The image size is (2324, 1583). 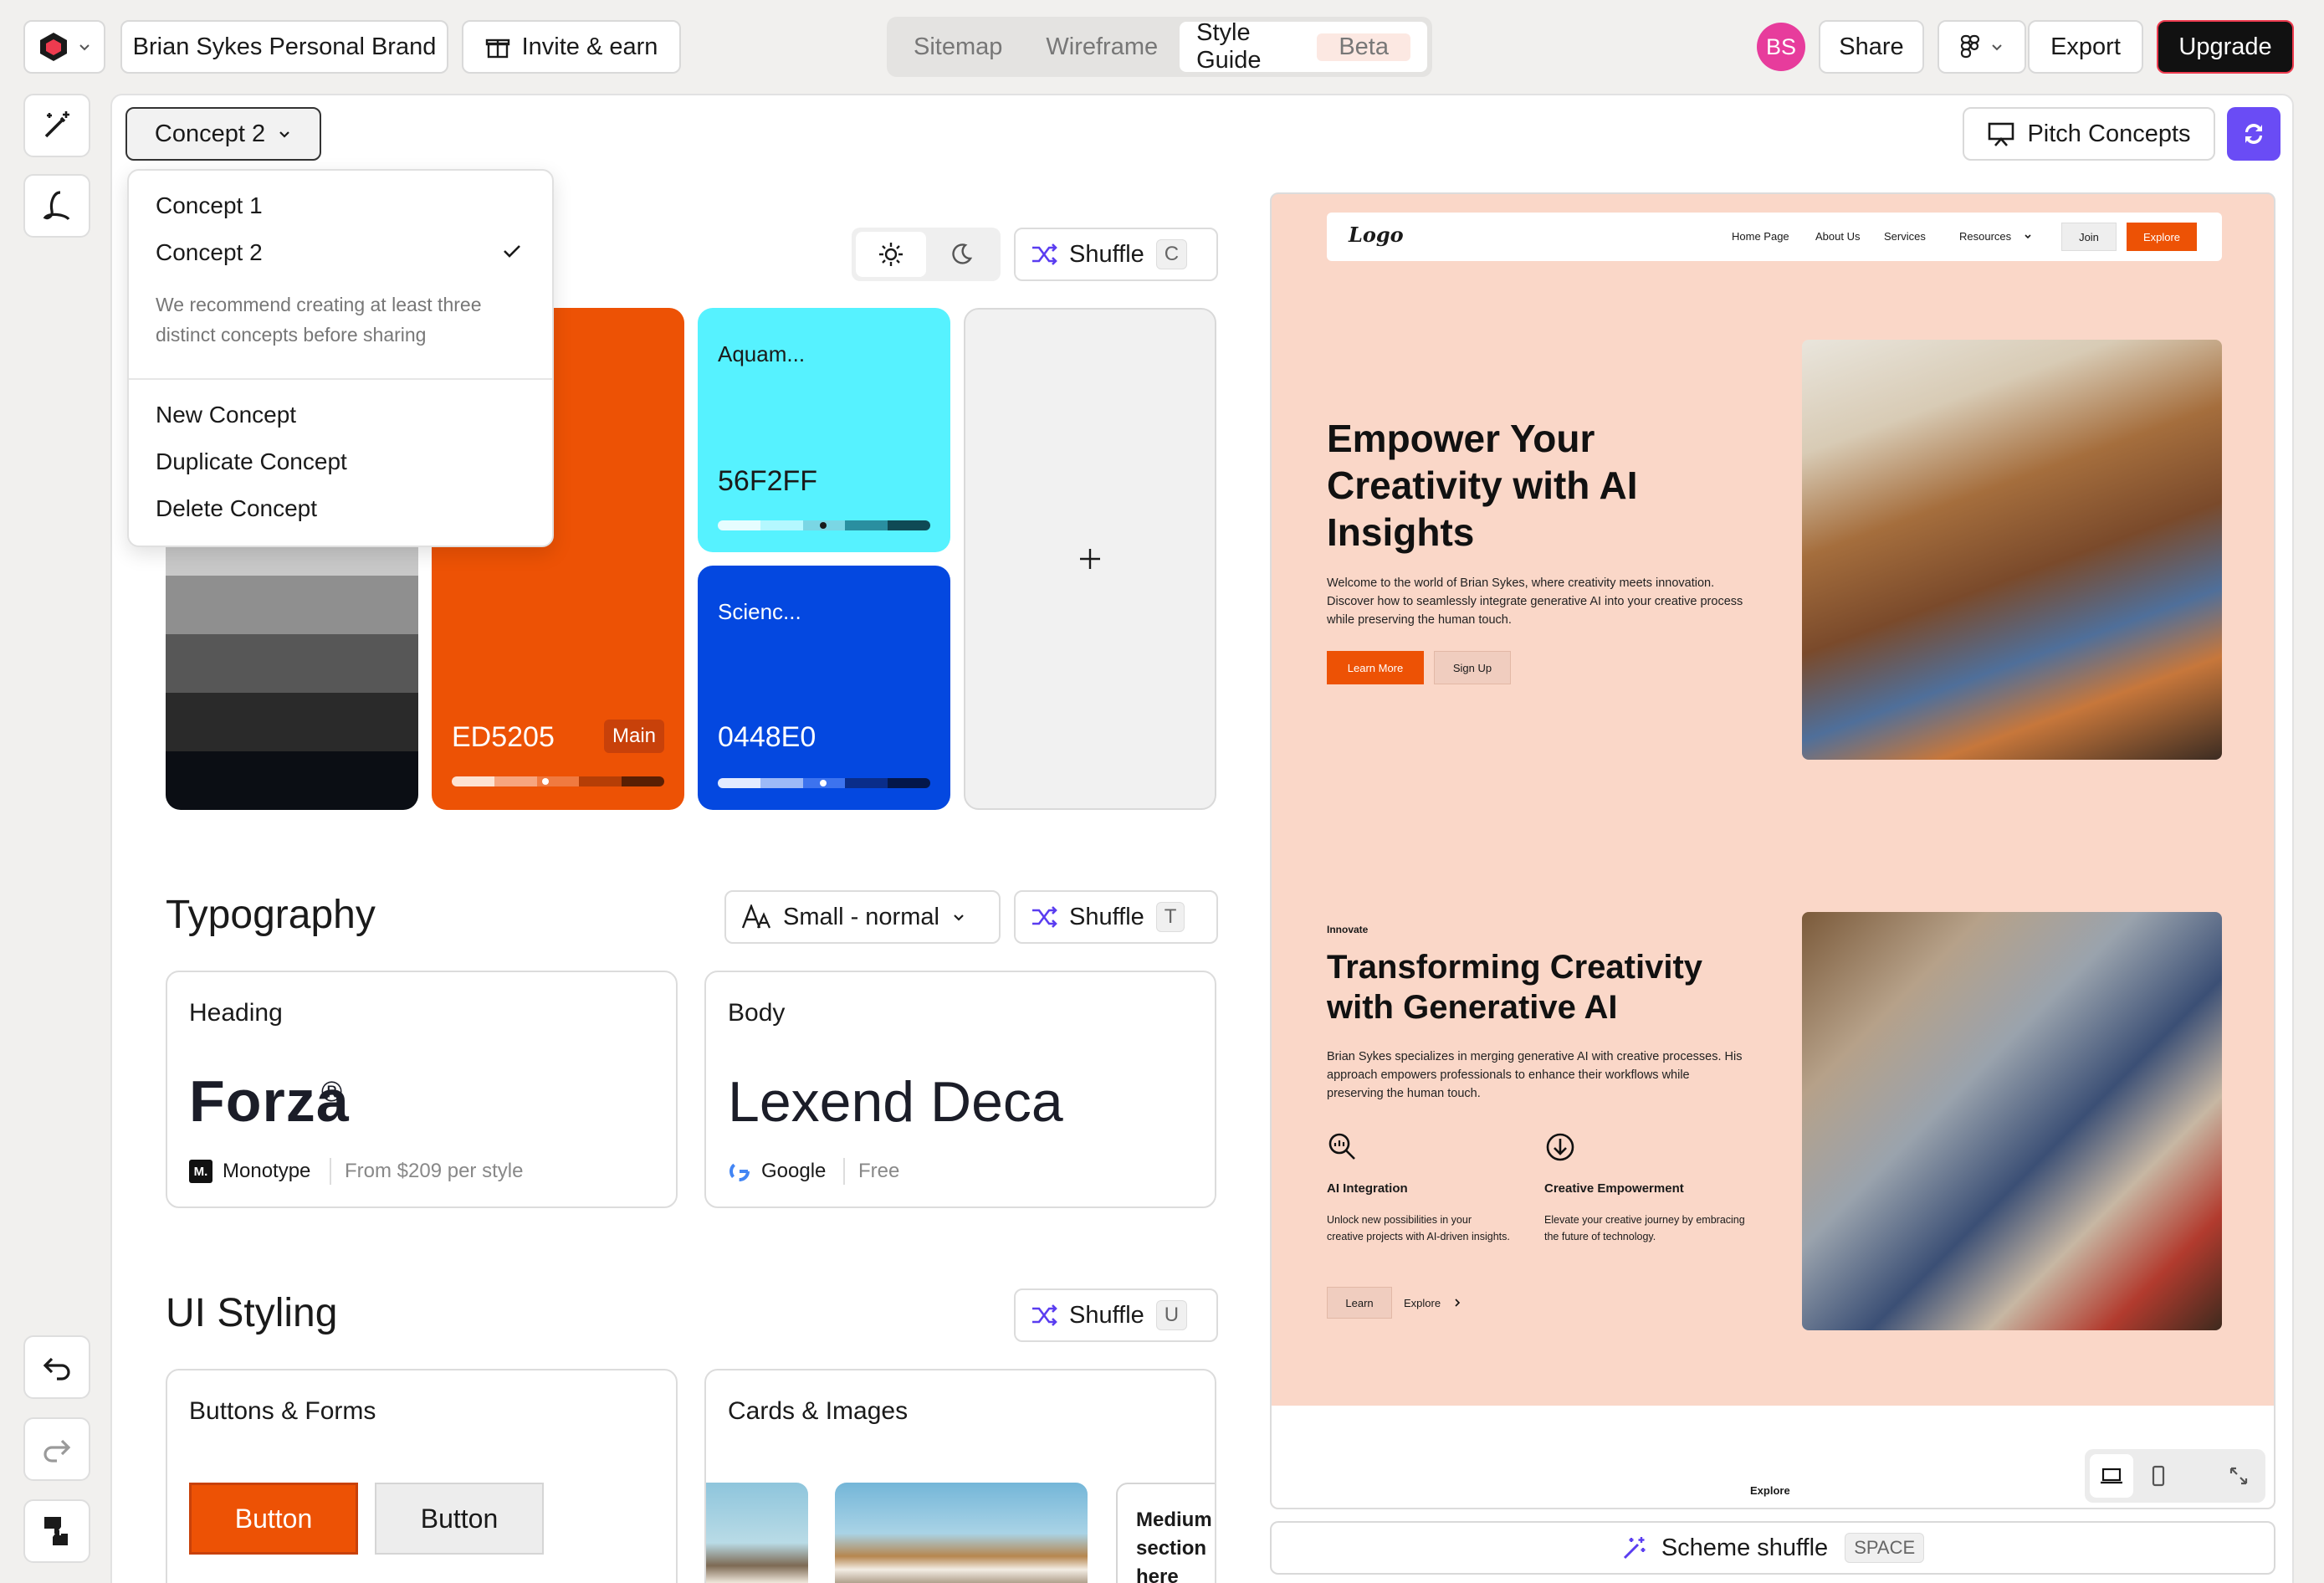 I want to click on refresh-icon, so click(x=2254, y=134).